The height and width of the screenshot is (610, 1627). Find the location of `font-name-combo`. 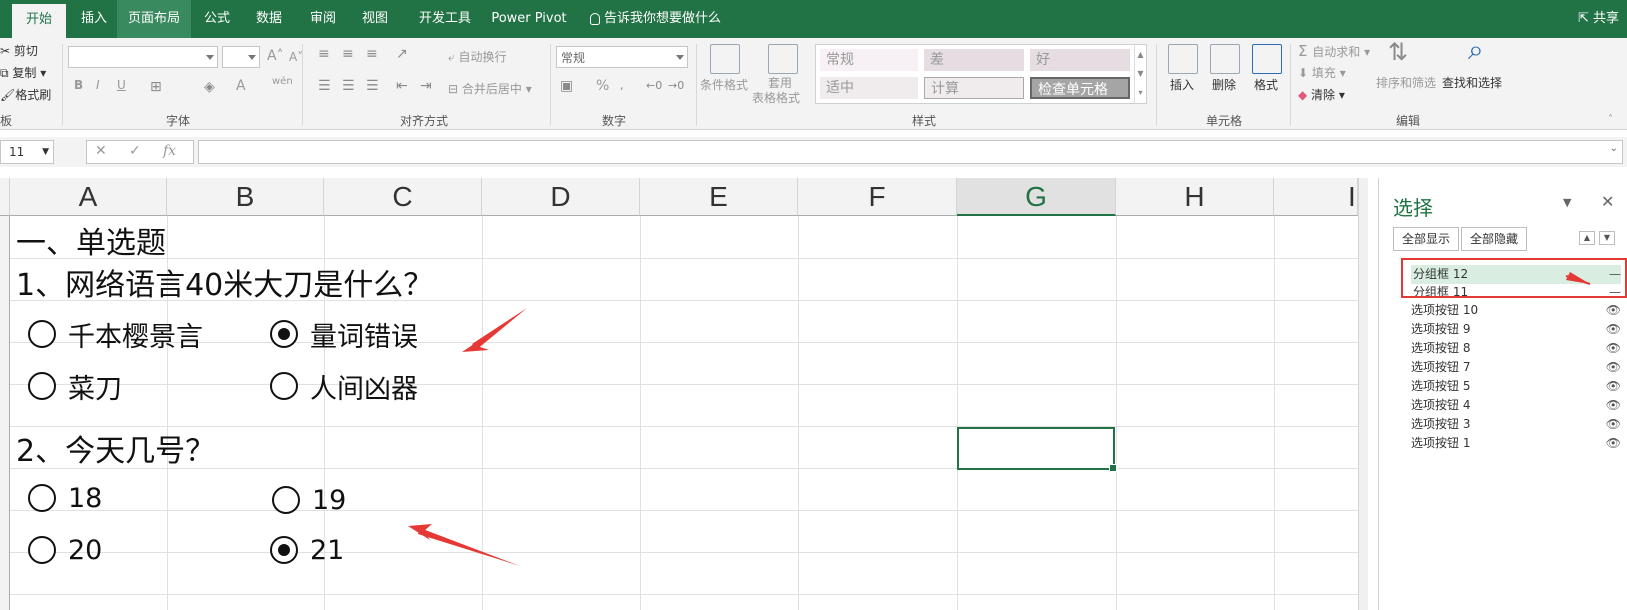

font-name-combo is located at coordinates (143, 57).